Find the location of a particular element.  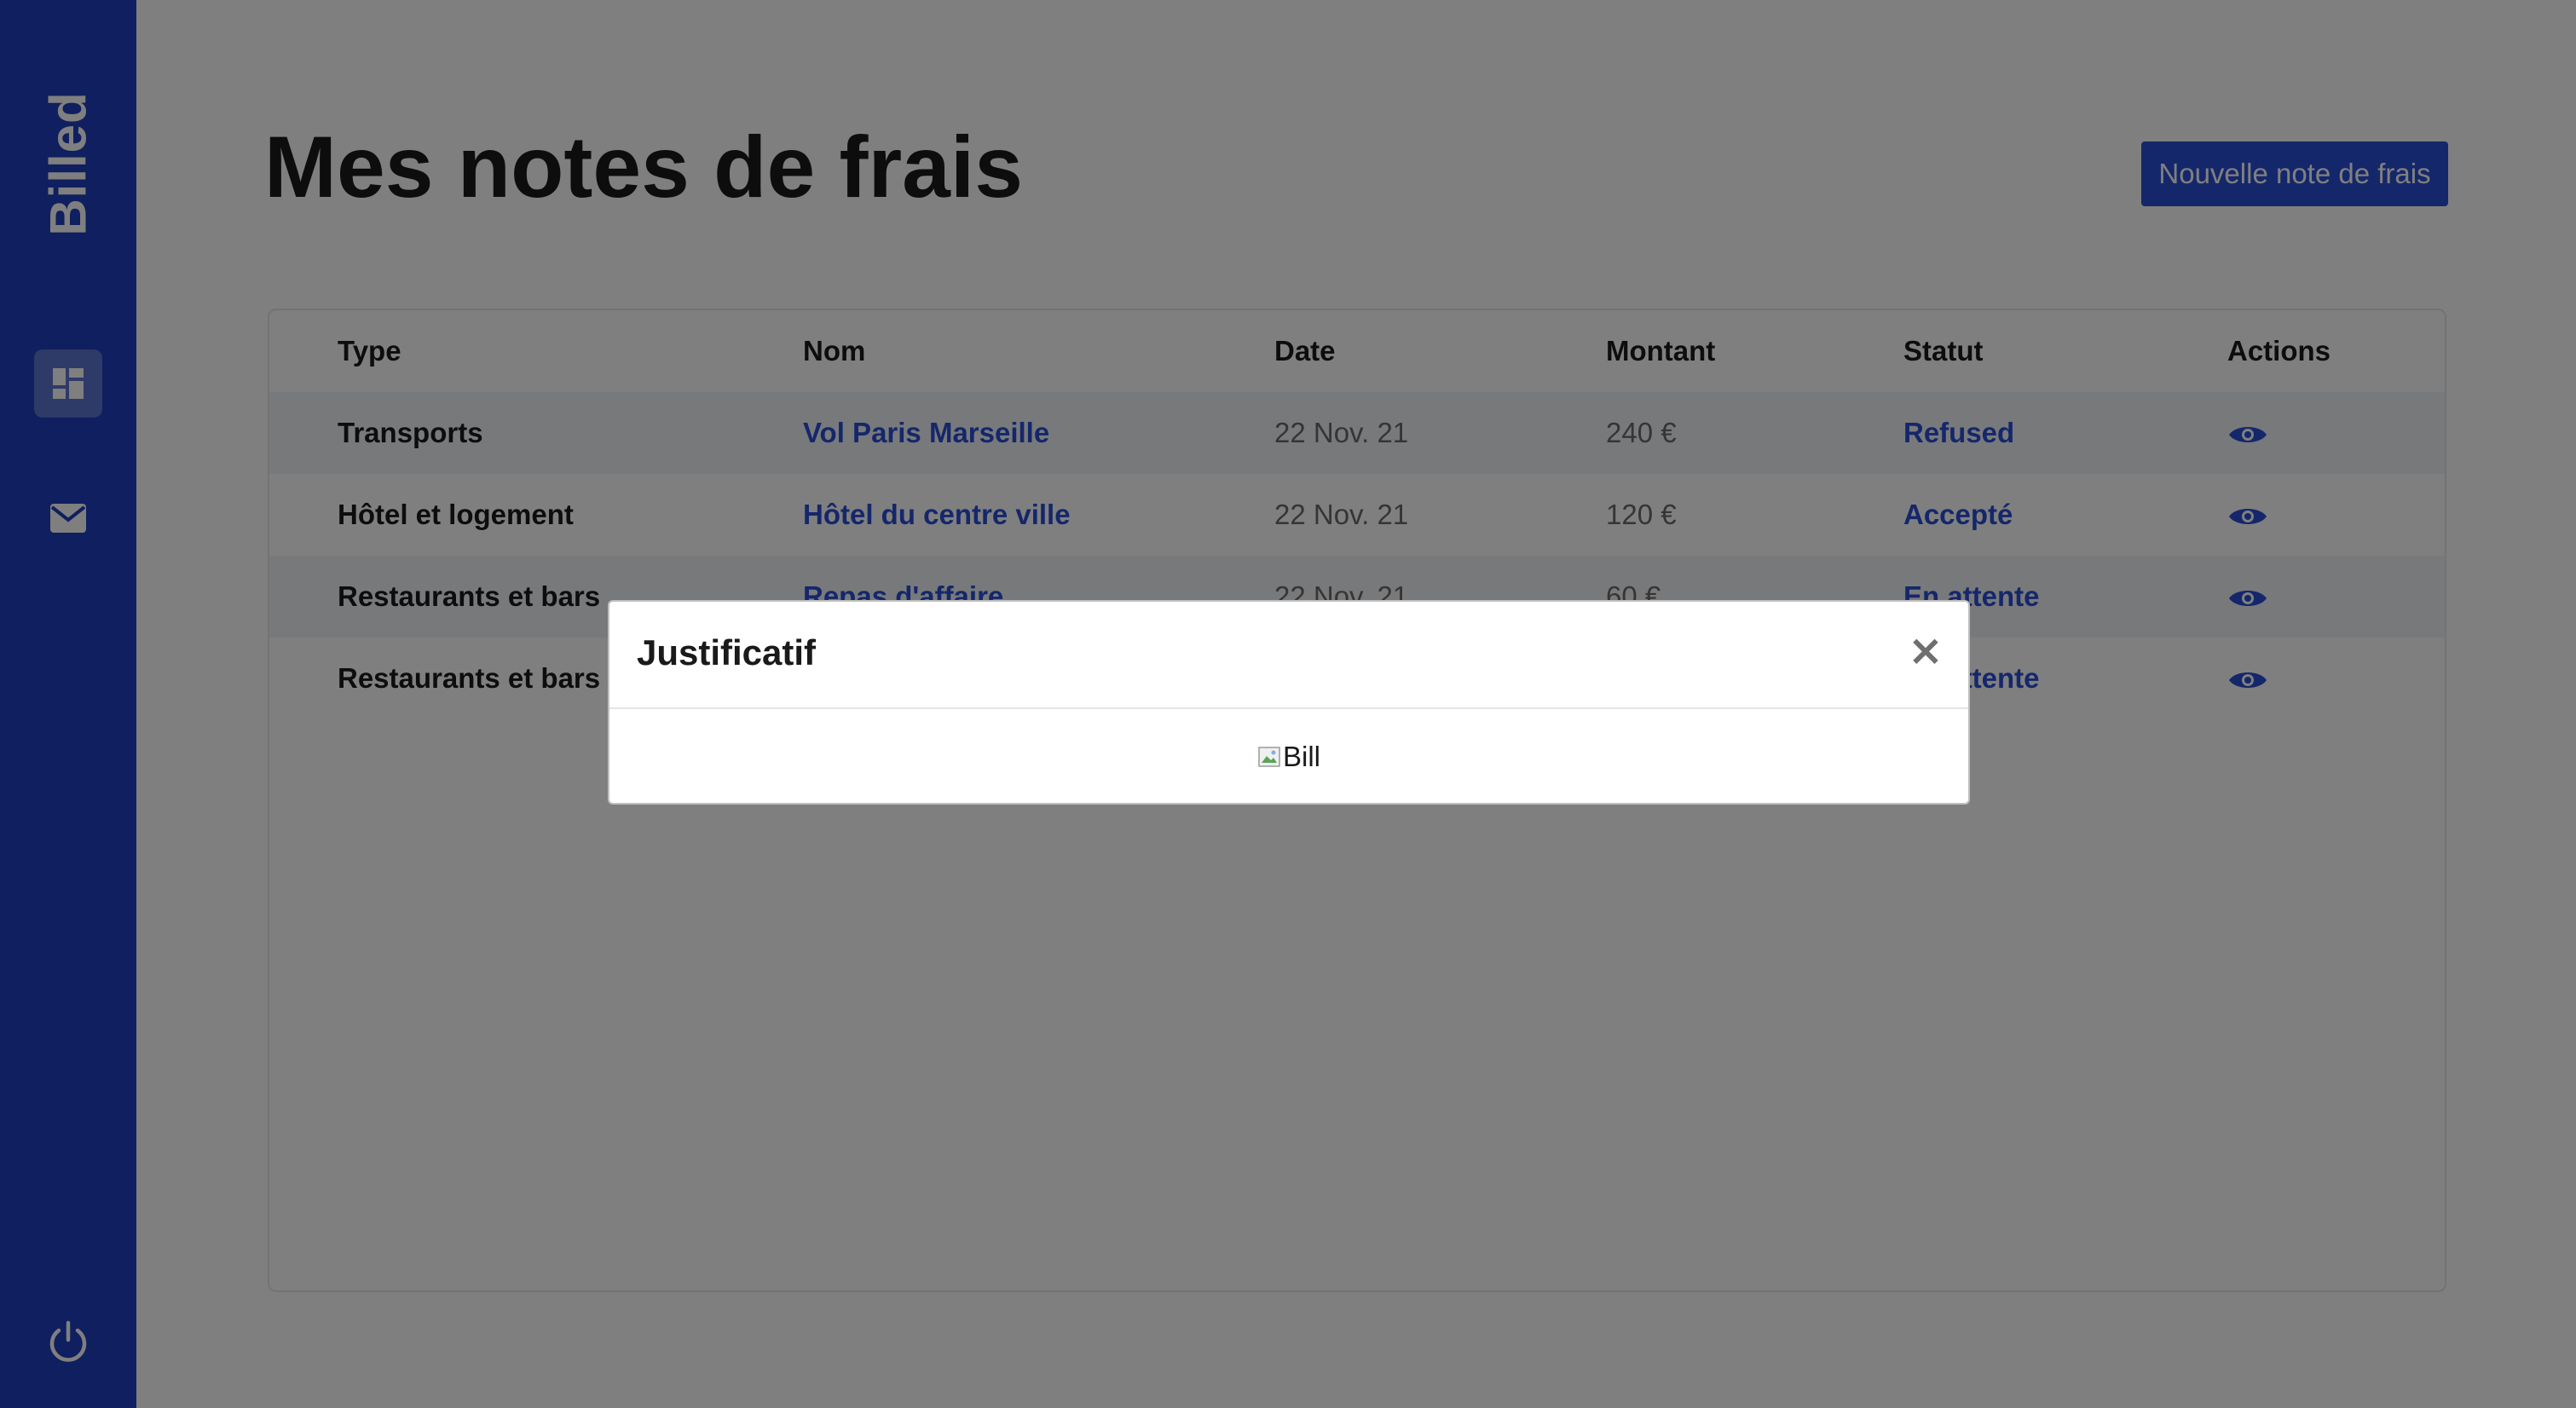

receipt-modal: Justificatif × Bill is located at coordinates (1289, 702).